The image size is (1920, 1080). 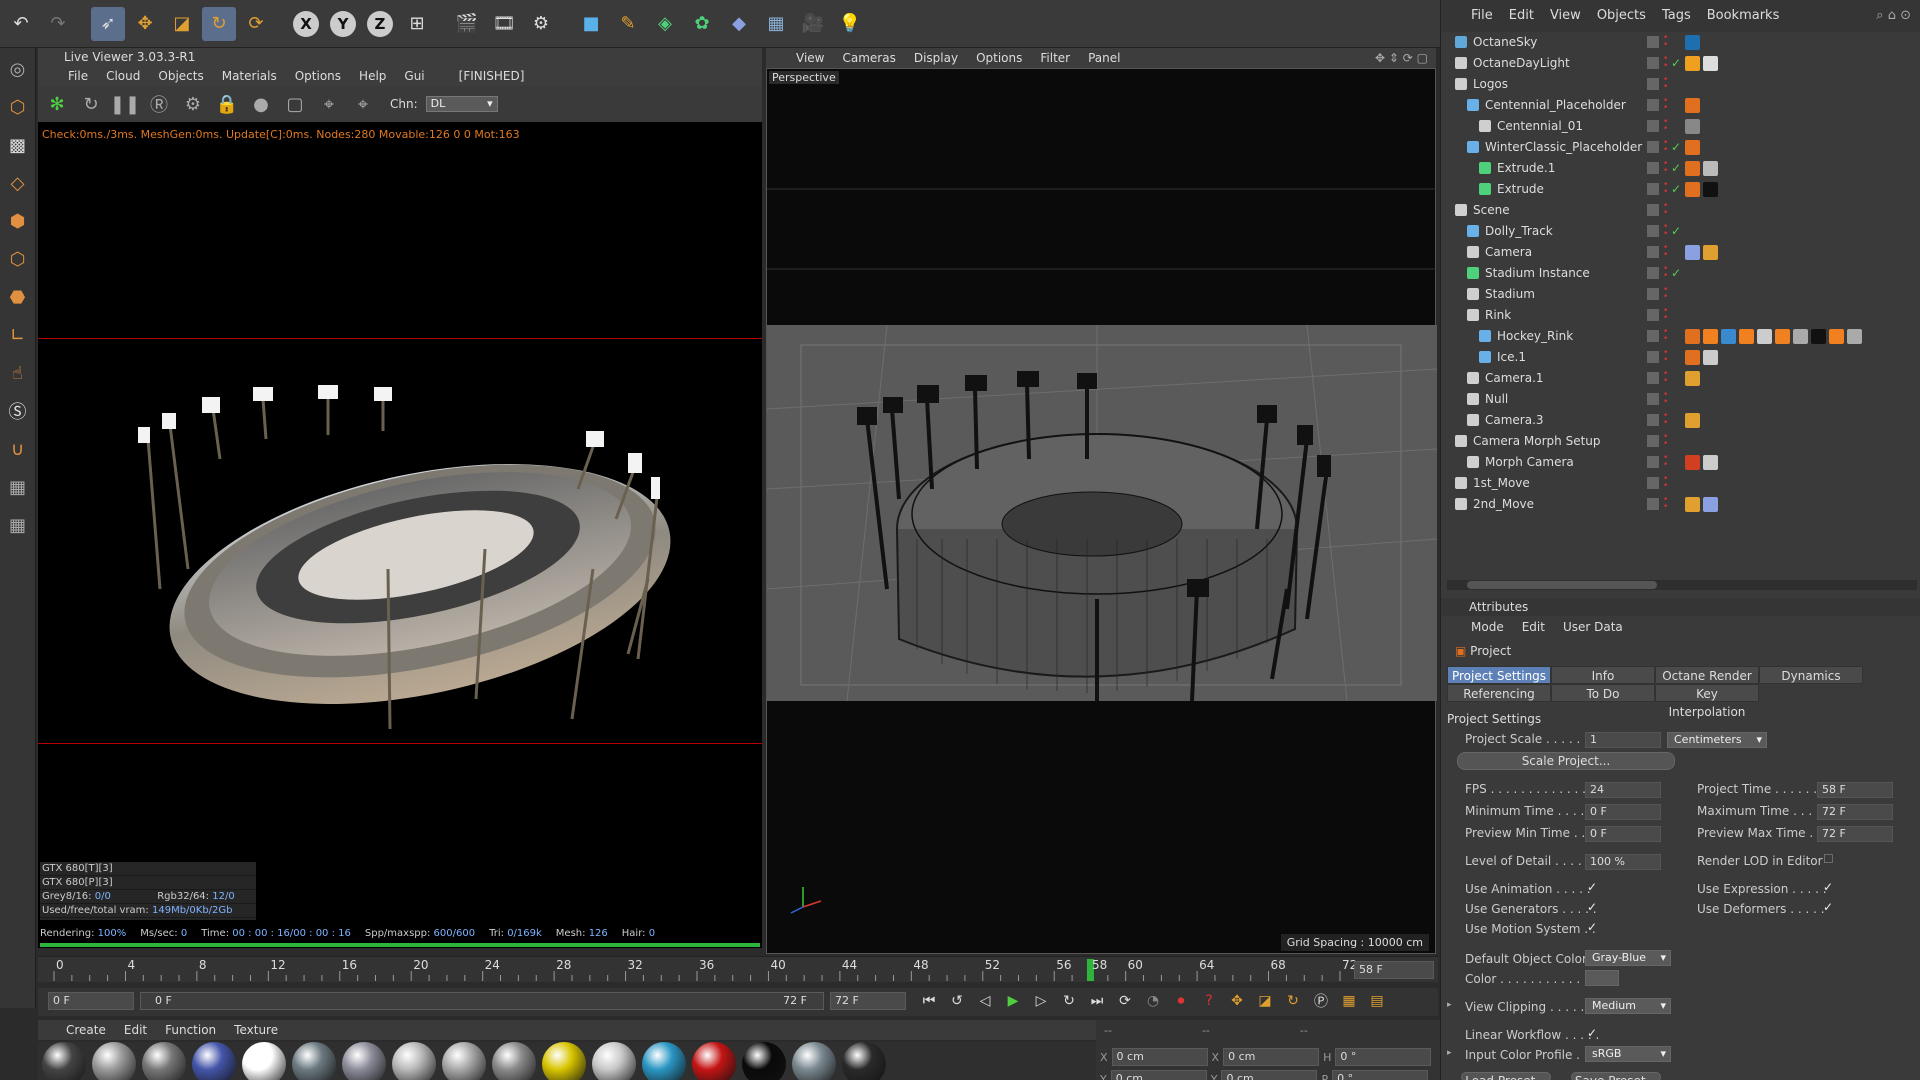 What do you see at coordinates (1265, 1001) in the screenshot?
I see `key-scale-icon: ◪` at bounding box center [1265, 1001].